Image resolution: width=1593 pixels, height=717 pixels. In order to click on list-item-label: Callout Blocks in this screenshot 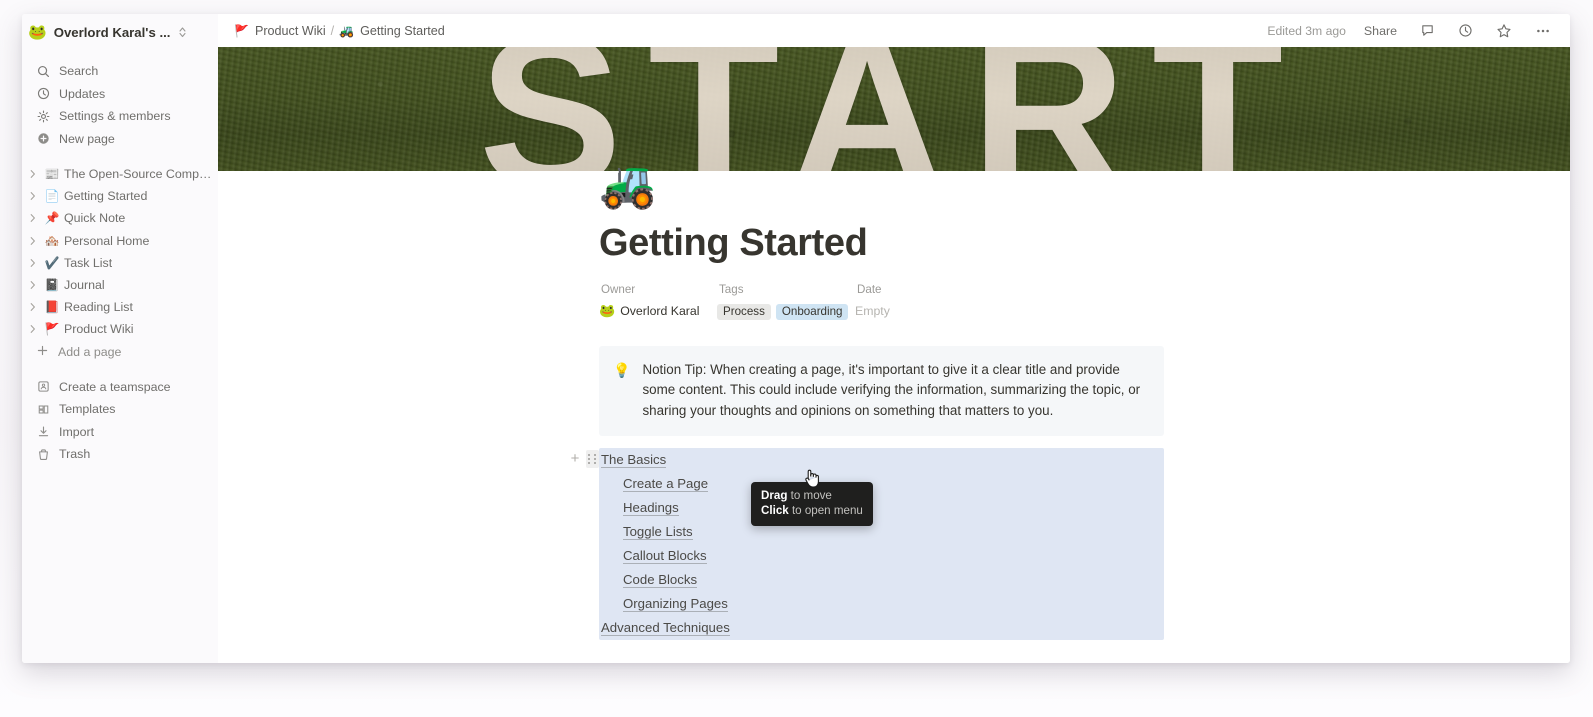, I will do `click(665, 555)`.